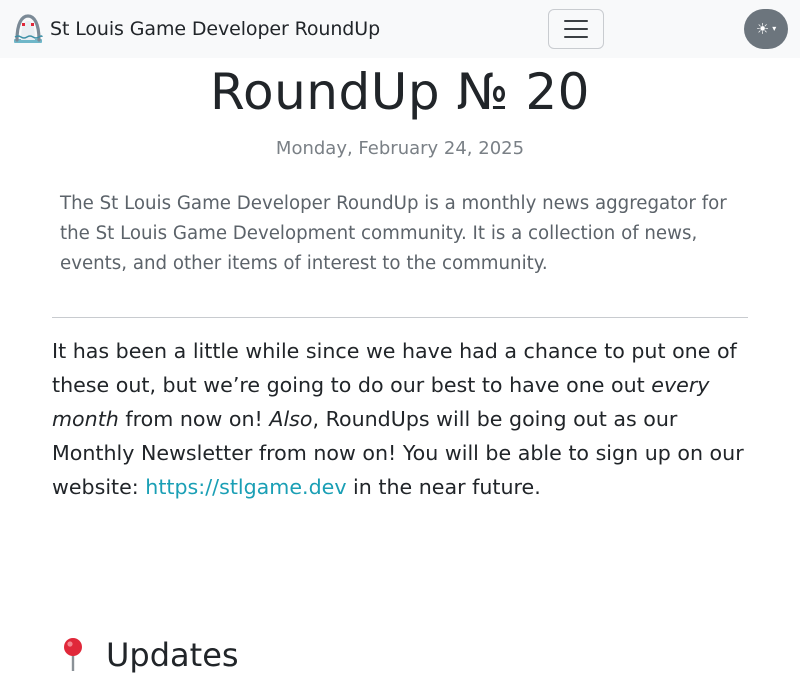 The height and width of the screenshot is (675, 800). I want to click on theme-toggle-button: ☀ ▾, so click(766, 29).